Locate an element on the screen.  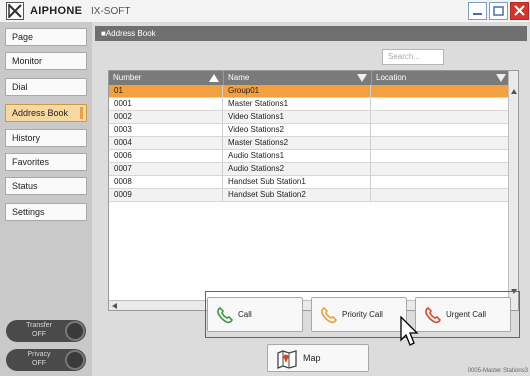
close-icon is located at coordinates (519, 10).